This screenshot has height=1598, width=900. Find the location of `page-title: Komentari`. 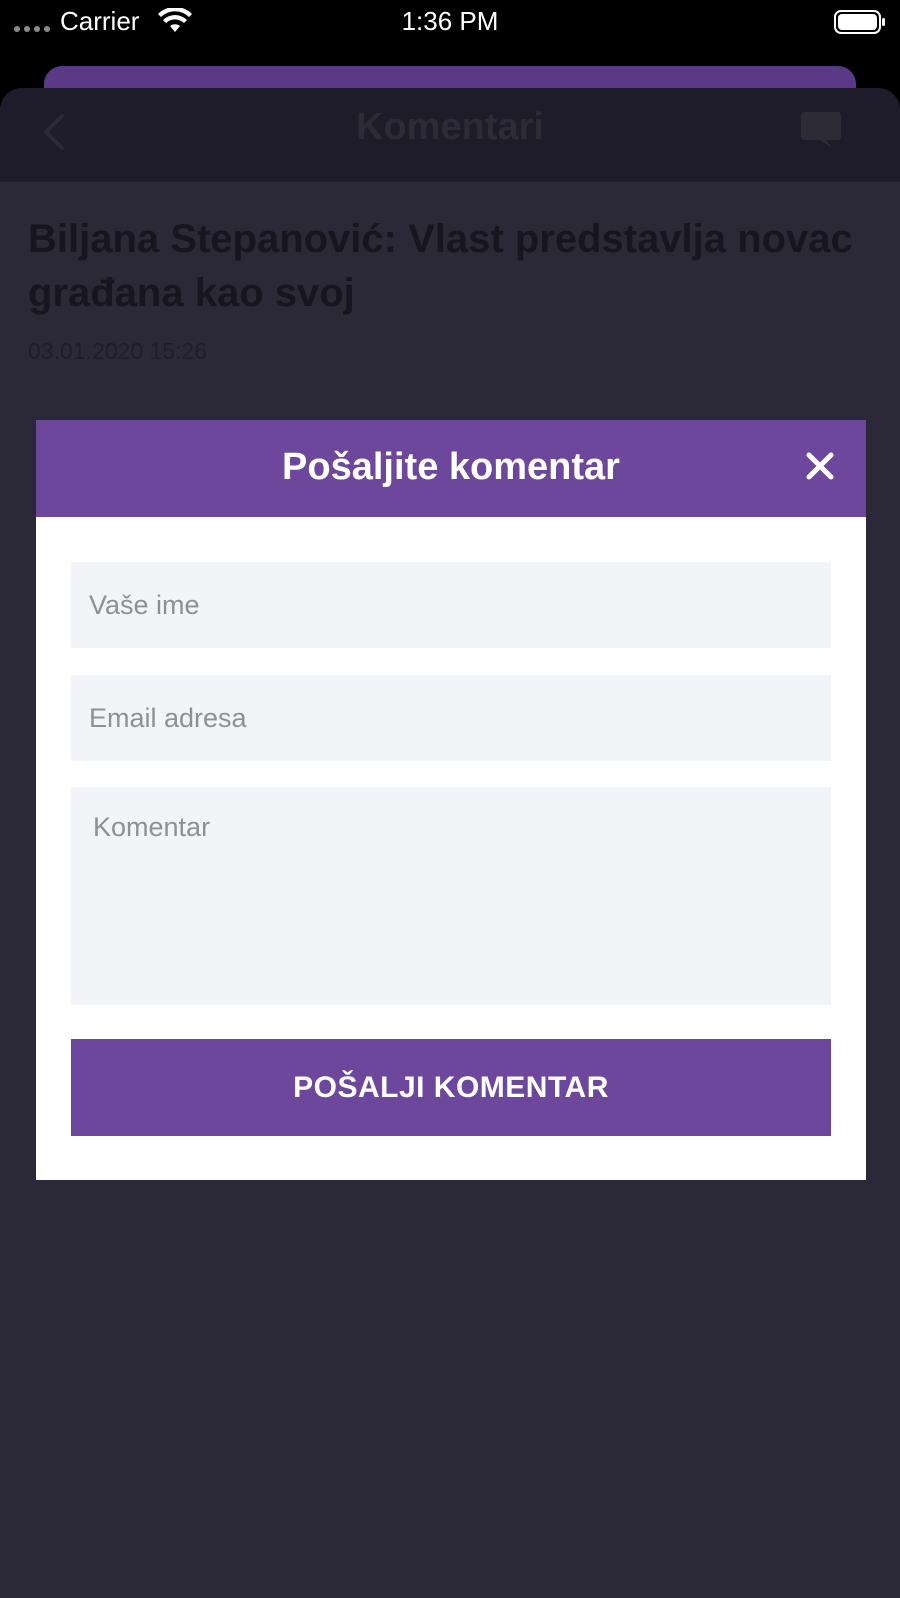

page-title: Komentari is located at coordinates (450, 127).